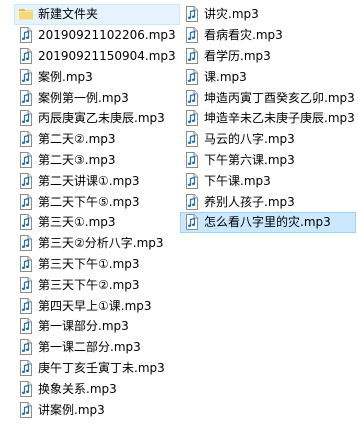 The image size is (358, 431). Describe the element at coordinates (237, 55) in the screenshot. I see `file-name-label: 看学历.mp3` at that location.